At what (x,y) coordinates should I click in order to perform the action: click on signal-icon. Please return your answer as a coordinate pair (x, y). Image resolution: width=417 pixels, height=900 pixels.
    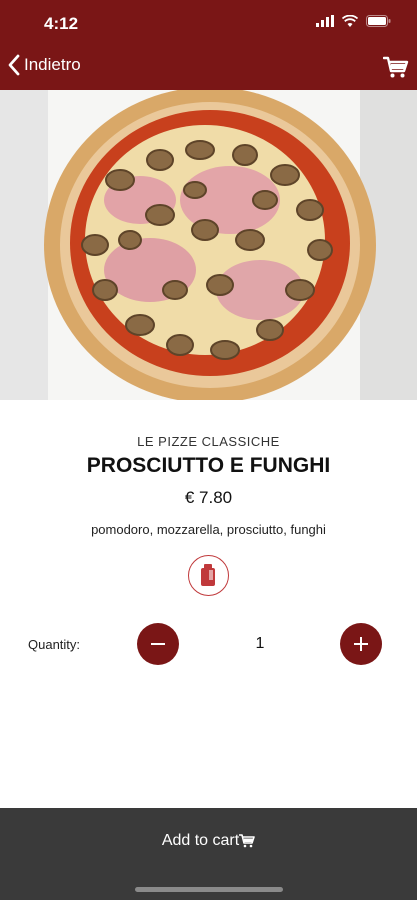
    Looking at the image, I should click on (325, 21).